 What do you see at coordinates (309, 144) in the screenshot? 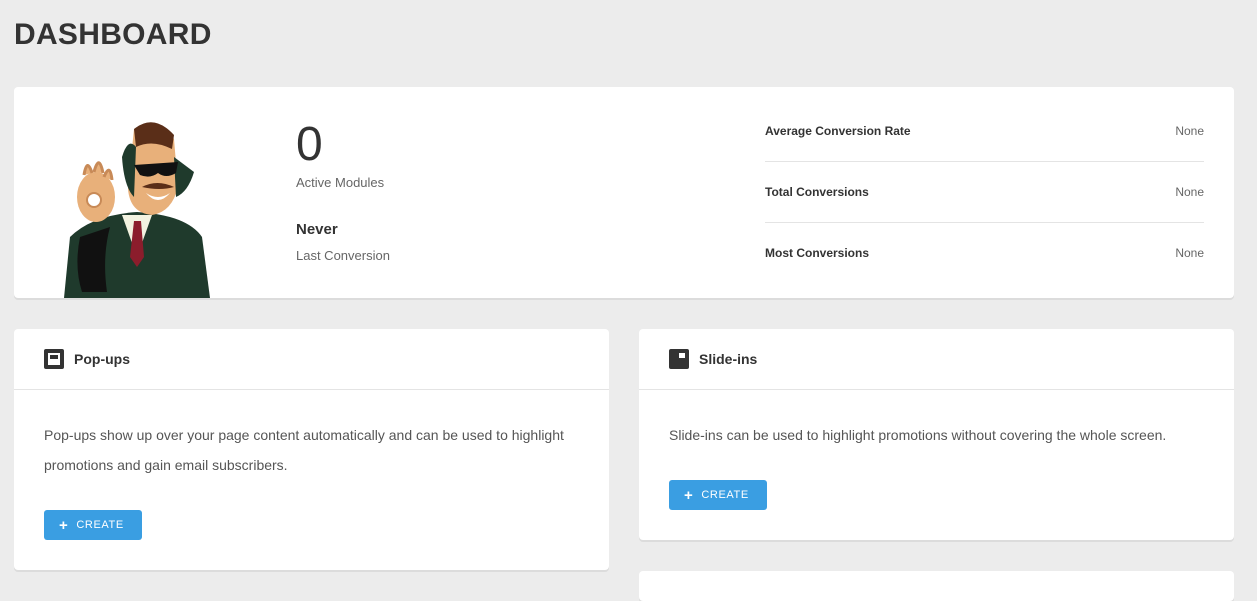
I see `active-modules-count: 0` at bounding box center [309, 144].